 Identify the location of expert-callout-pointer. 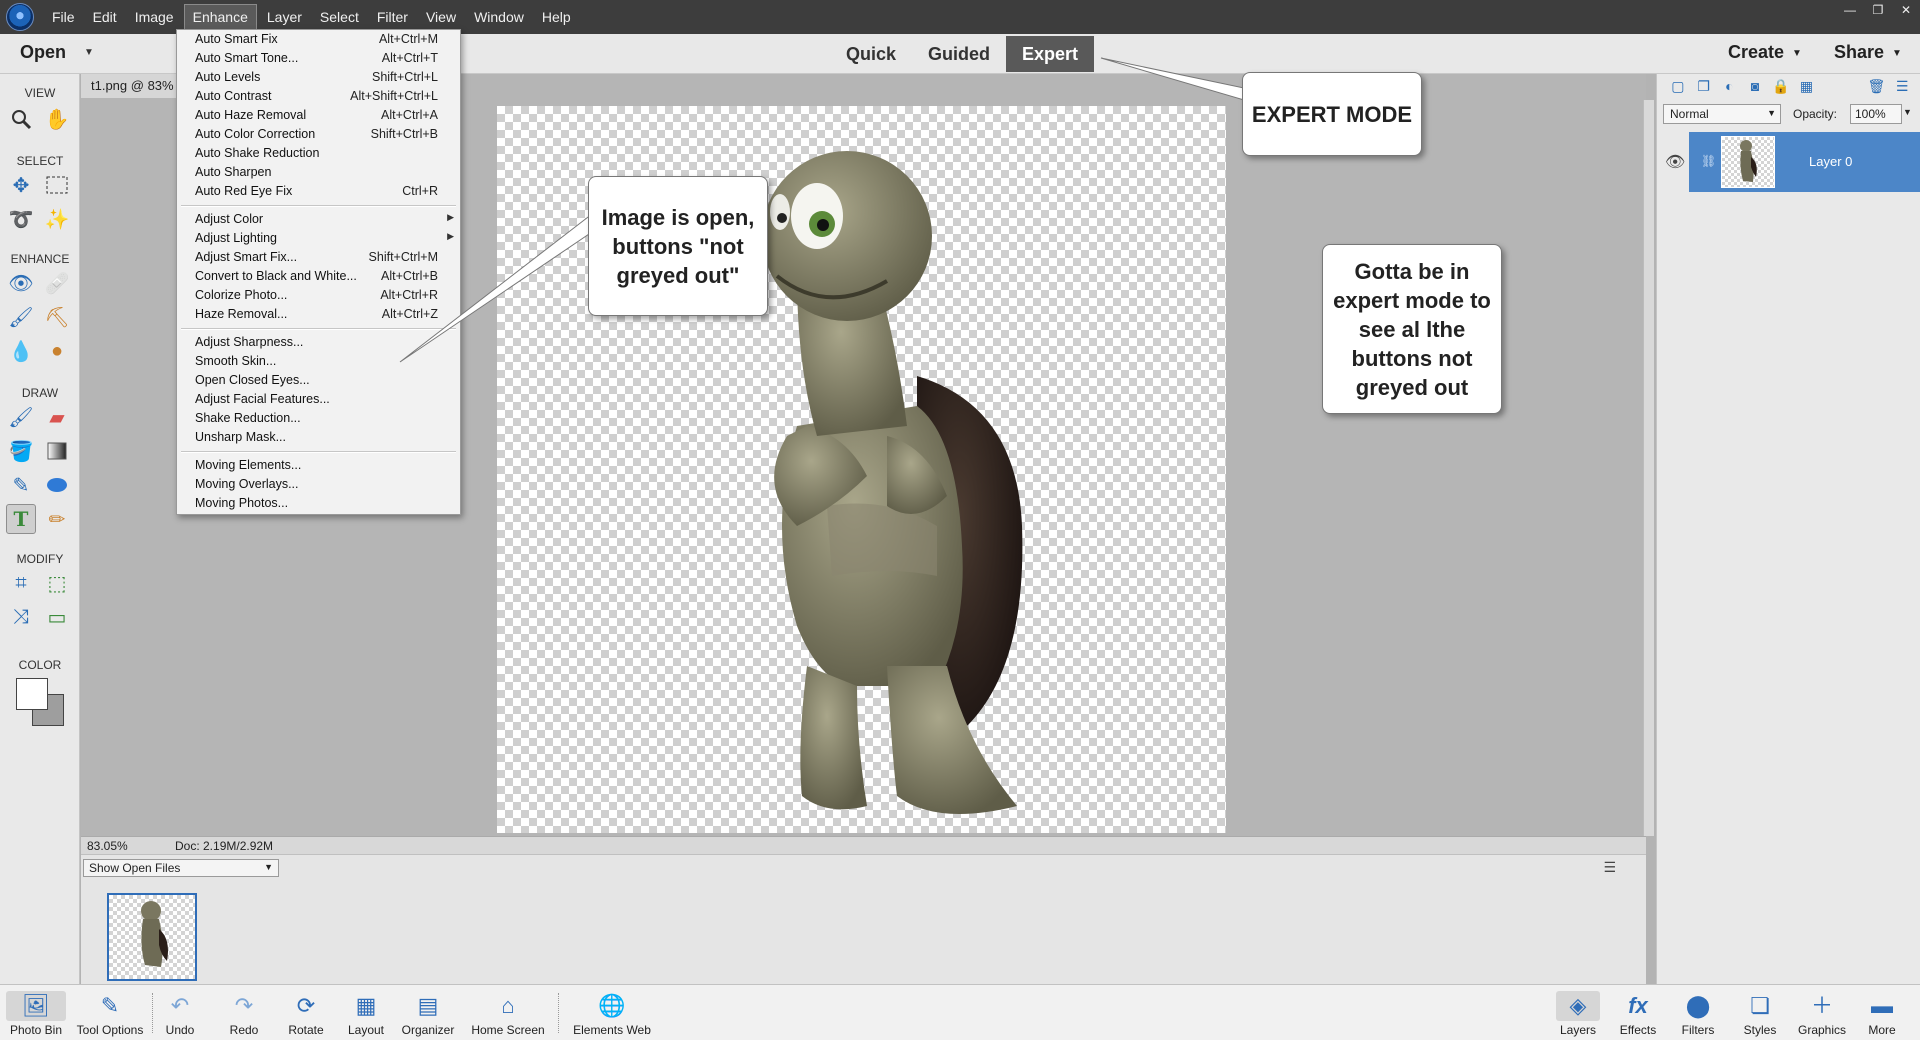
(1172, 79).